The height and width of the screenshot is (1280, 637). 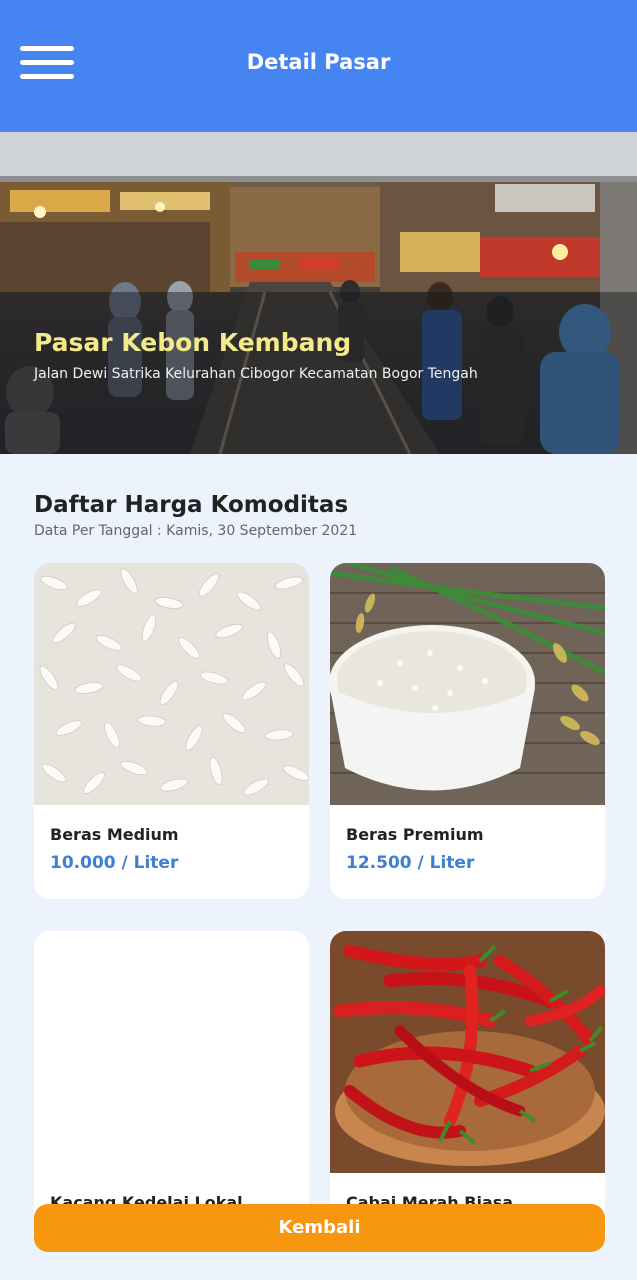 I want to click on commodity-card-beras-premium: Beras Premium 12.500 / Liter, so click(x=467, y=731).